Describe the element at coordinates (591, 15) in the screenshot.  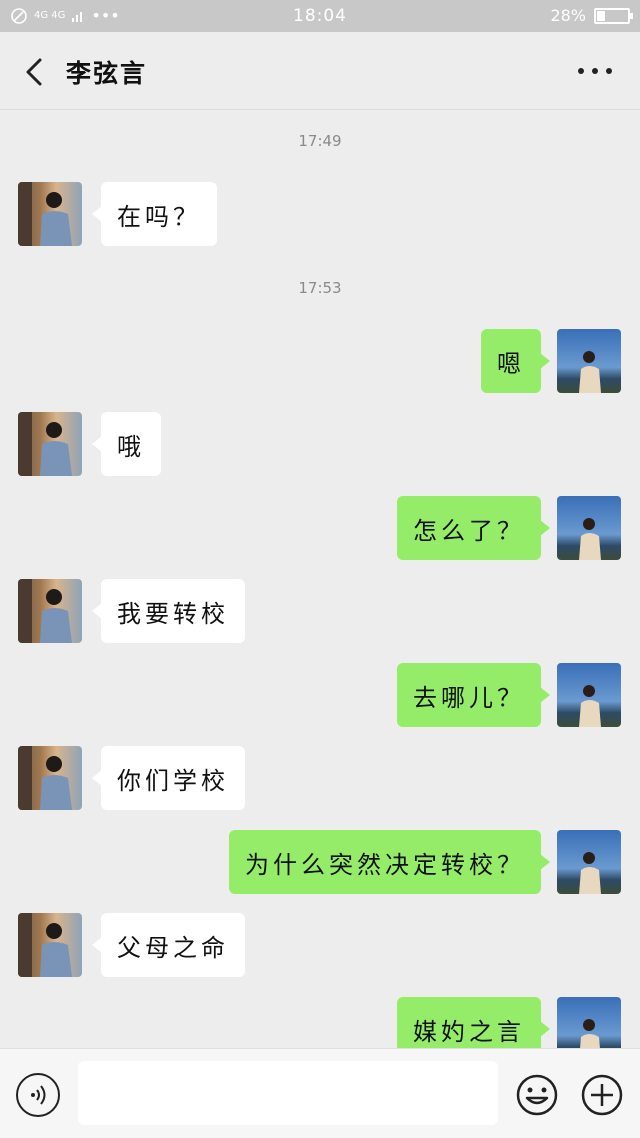
I see `status-right: 28%` at that location.